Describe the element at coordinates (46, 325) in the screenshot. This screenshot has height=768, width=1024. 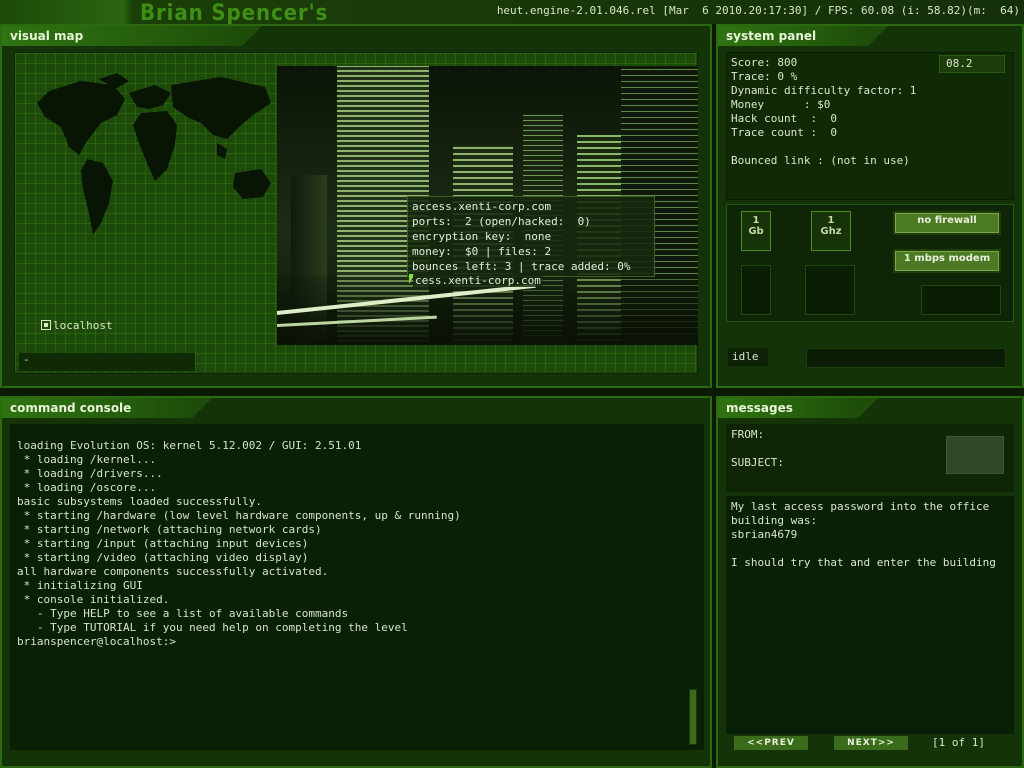
I see `node-square-icon` at that location.